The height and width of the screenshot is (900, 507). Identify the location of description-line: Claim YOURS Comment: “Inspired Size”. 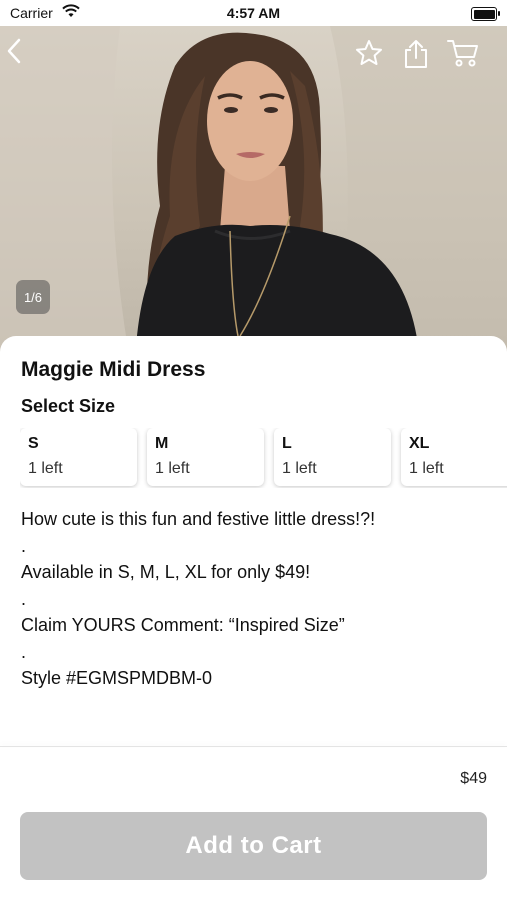
(183, 625).